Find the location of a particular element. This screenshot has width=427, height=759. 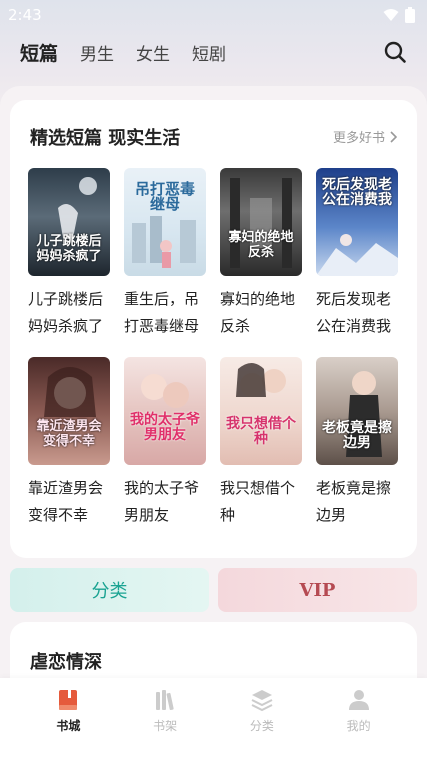

status-icons is located at coordinates (399, 15).